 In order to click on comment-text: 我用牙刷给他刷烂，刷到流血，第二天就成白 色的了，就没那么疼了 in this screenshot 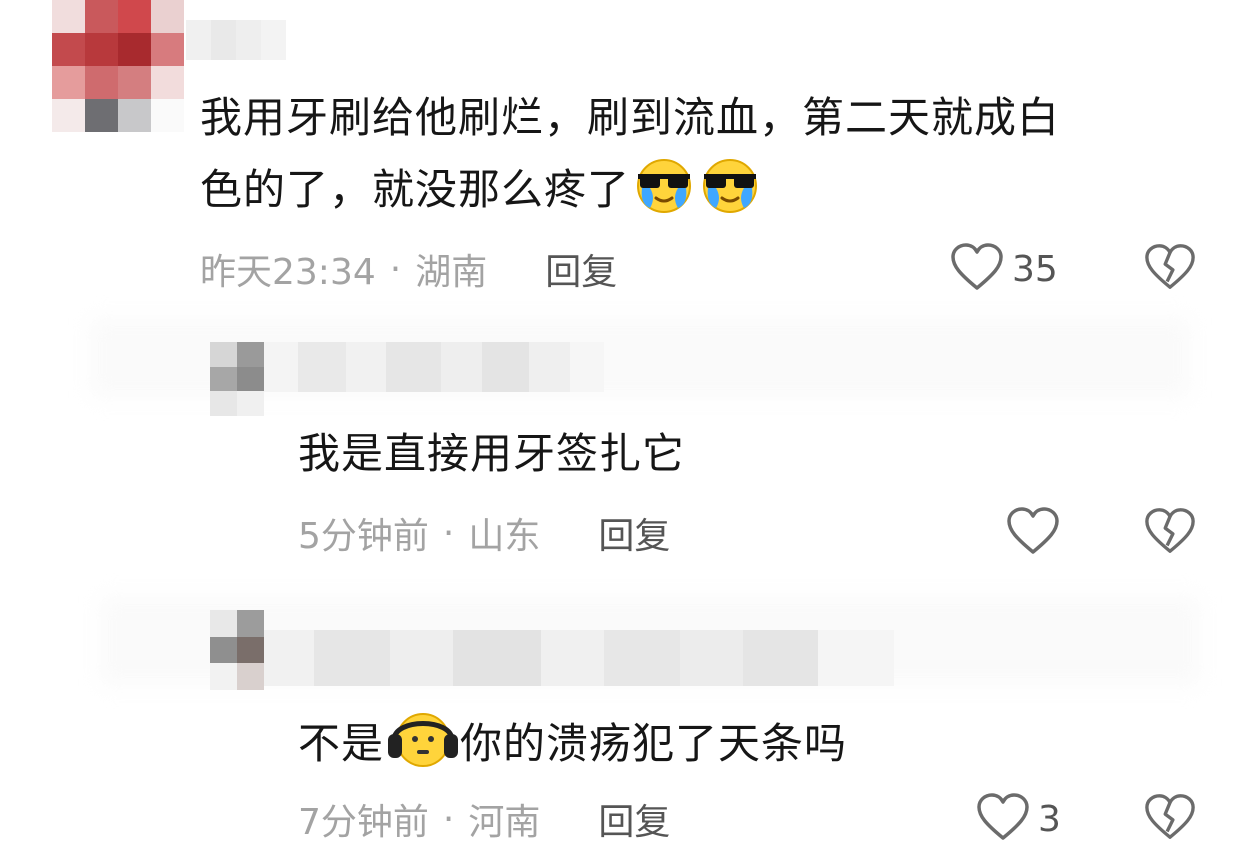, I will do `click(725, 159)`.